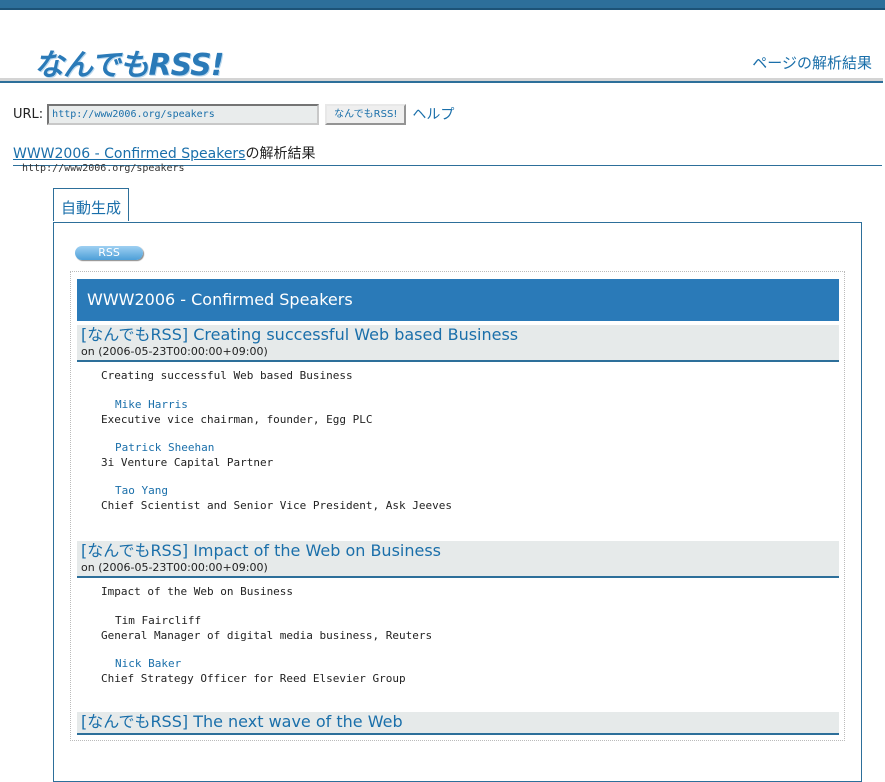 This screenshot has height=782, width=885. I want to click on feed-item-header: [なんでもRSS] The next wave of the Web, so click(458, 723).